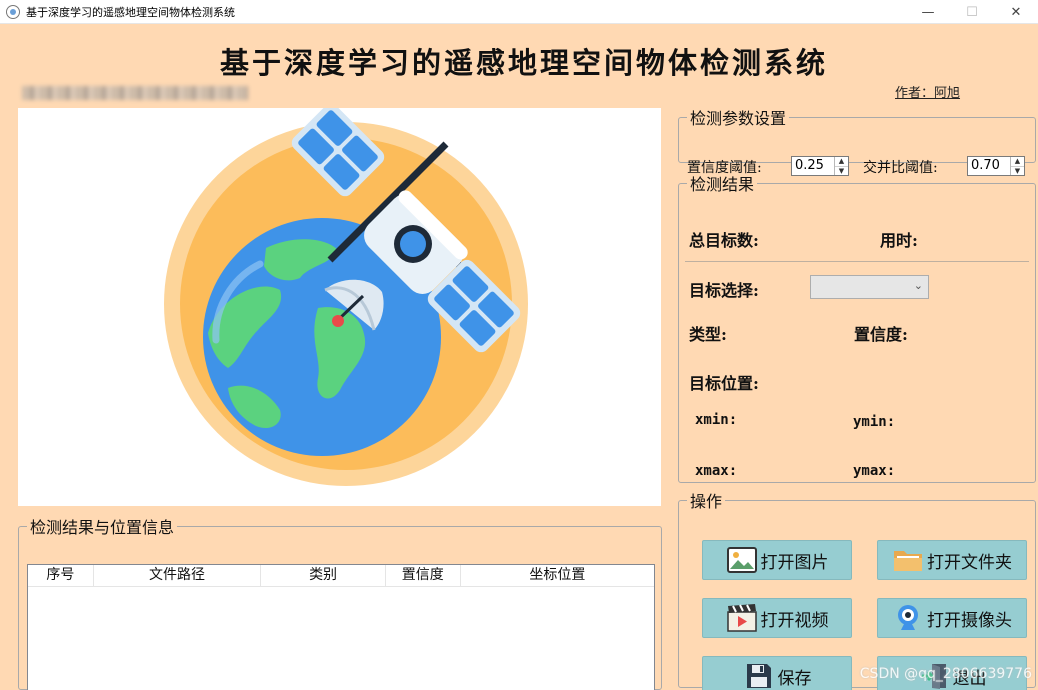  What do you see at coordinates (102, 527) in the screenshot?
I see `results-table-legend: 检测结果与位置信息` at bounding box center [102, 527].